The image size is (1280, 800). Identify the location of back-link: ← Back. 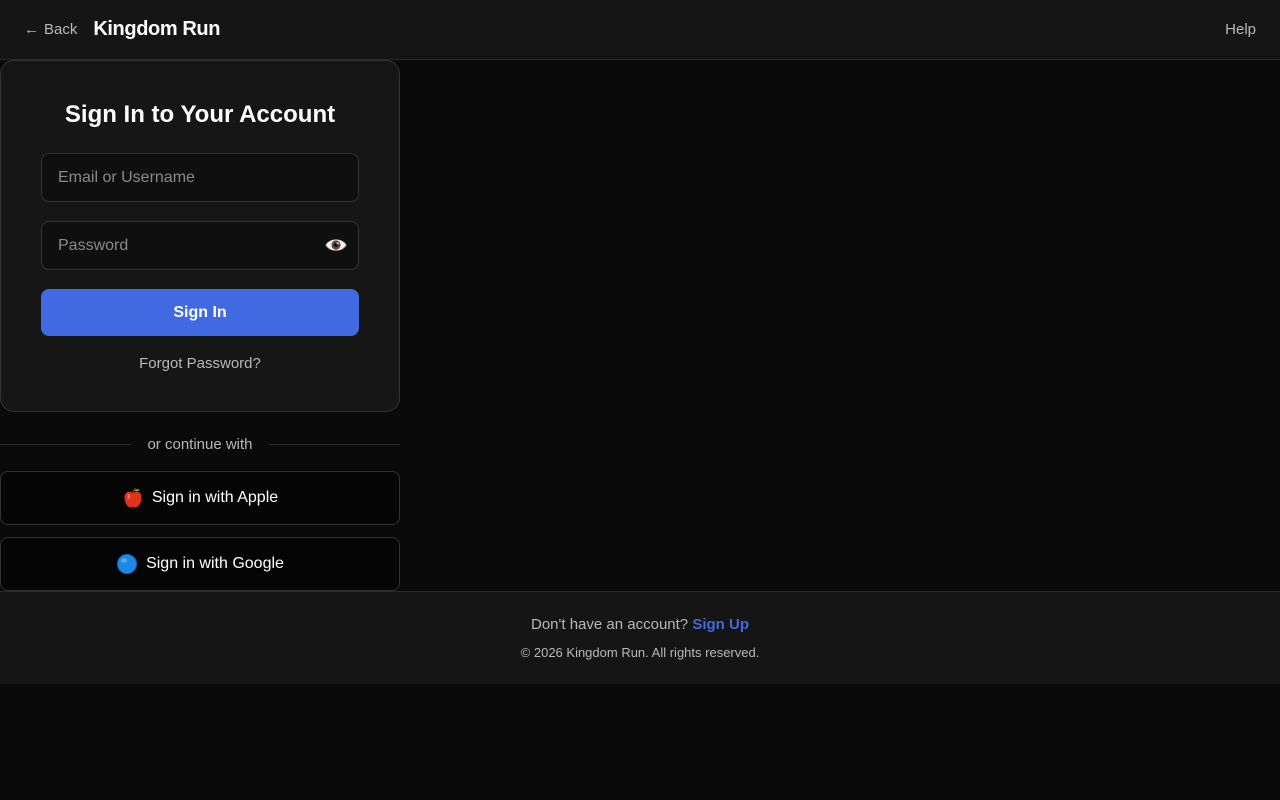
(50, 29).